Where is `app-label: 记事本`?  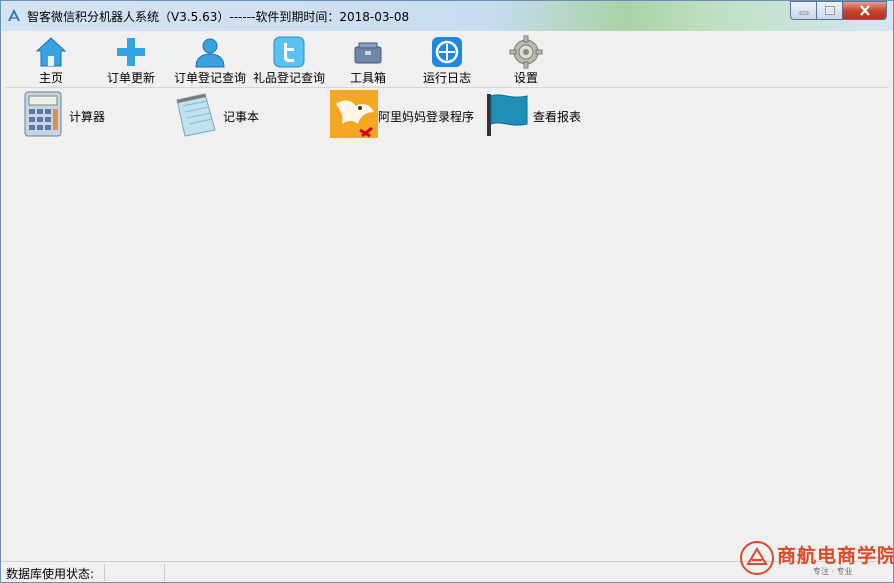 app-label: 记事本 is located at coordinates (241, 117).